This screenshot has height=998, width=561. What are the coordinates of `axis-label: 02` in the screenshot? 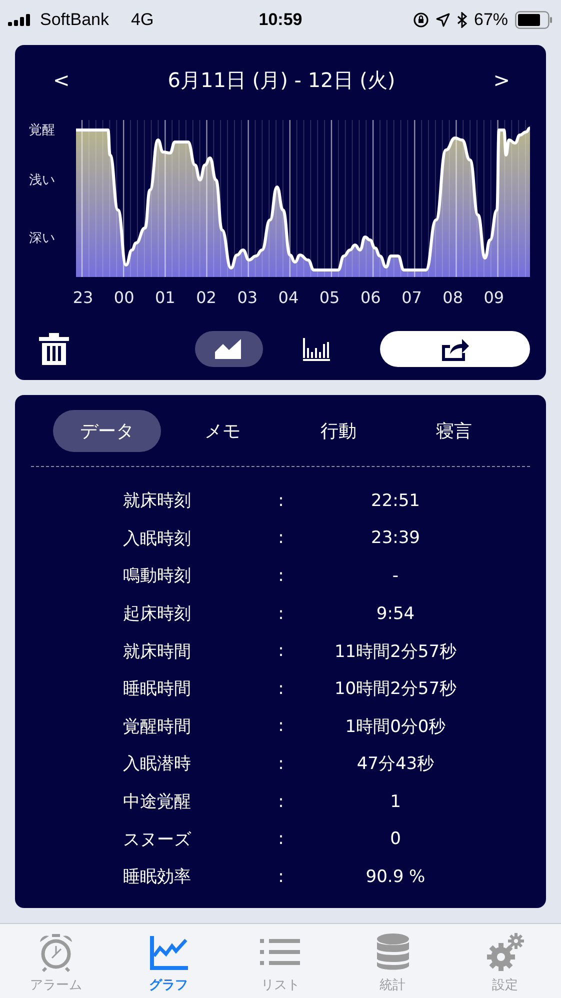 It's located at (206, 297).